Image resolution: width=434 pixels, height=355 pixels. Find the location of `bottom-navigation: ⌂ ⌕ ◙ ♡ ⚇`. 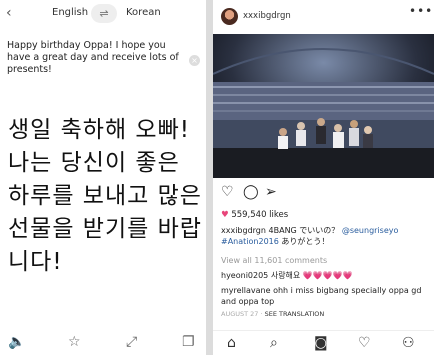

bottom-navigation: ⌂ ⌕ ◙ ♡ ⚇ is located at coordinates (323, 342).